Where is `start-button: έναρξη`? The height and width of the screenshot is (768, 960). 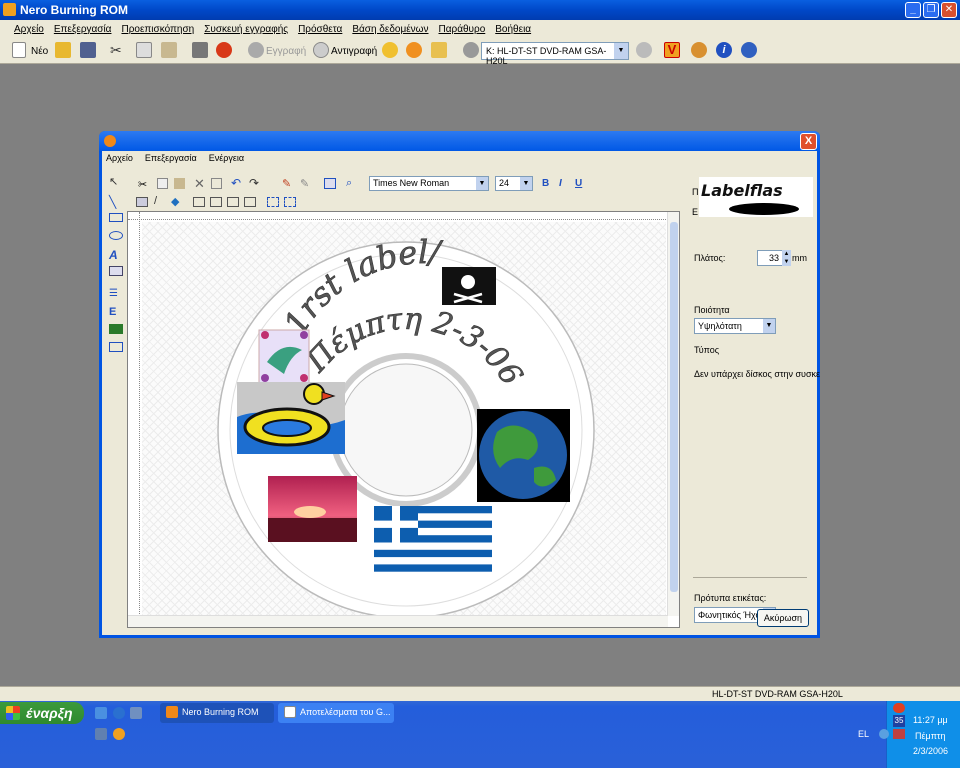
start-button: έναρξη is located at coordinates (42, 713).